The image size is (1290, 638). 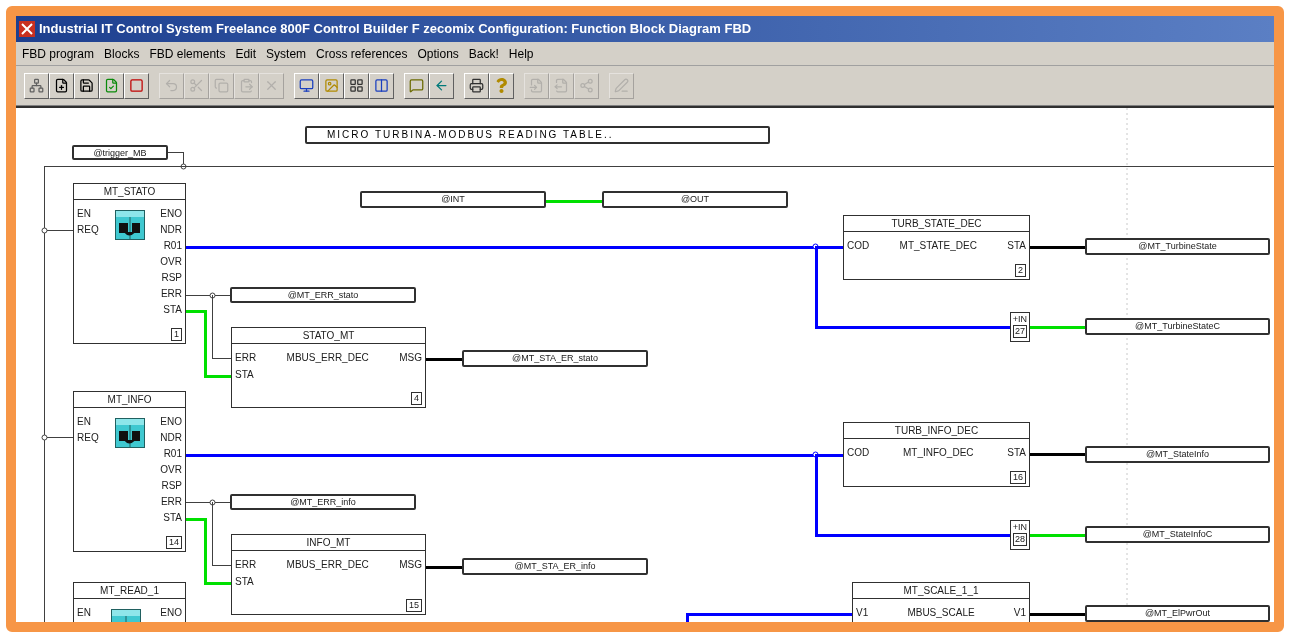 I want to click on edit-icon, so click(x=621, y=85).